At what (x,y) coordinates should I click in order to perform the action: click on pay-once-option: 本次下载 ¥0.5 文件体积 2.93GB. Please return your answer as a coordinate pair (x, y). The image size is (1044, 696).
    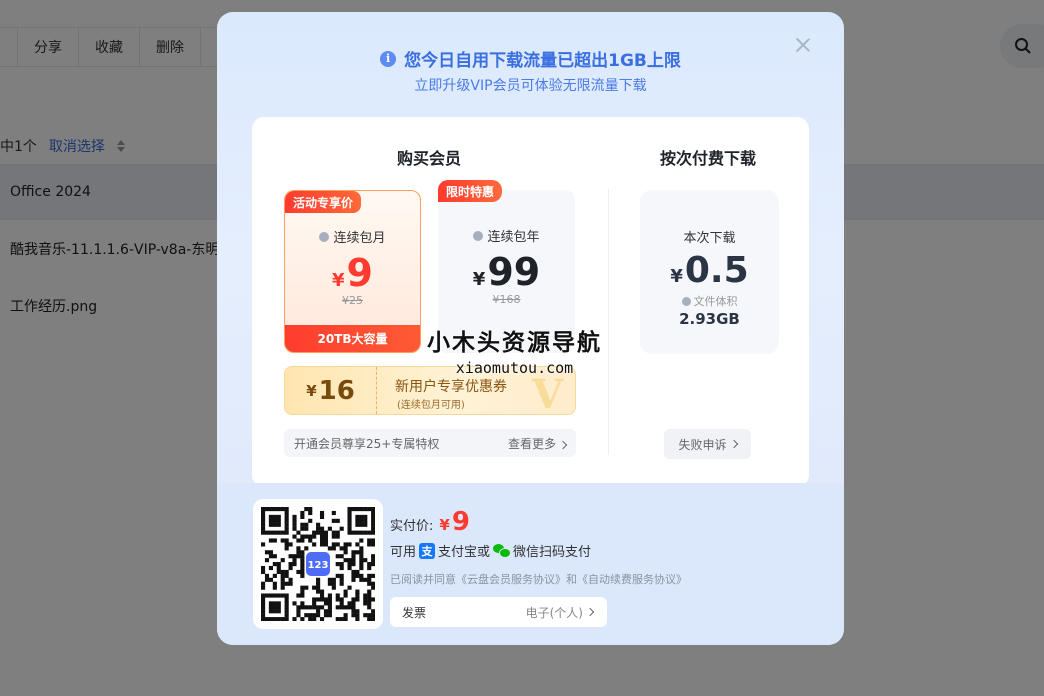
    Looking at the image, I should click on (709, 272).